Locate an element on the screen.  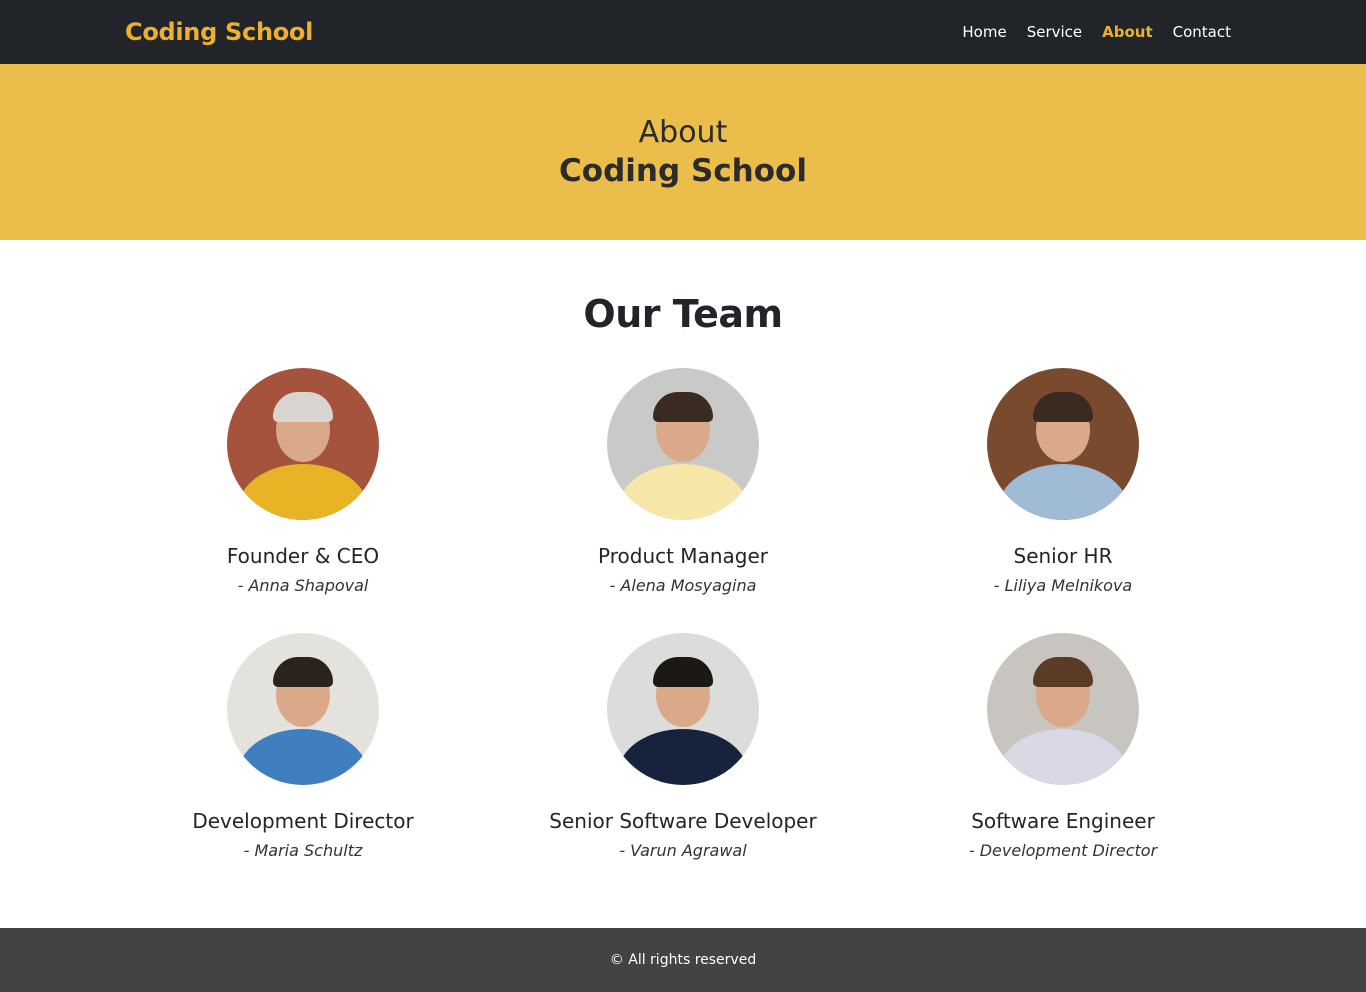
team-member-card: Senior HR - Liliya Melnikova is located at coordinates (1063, 481).